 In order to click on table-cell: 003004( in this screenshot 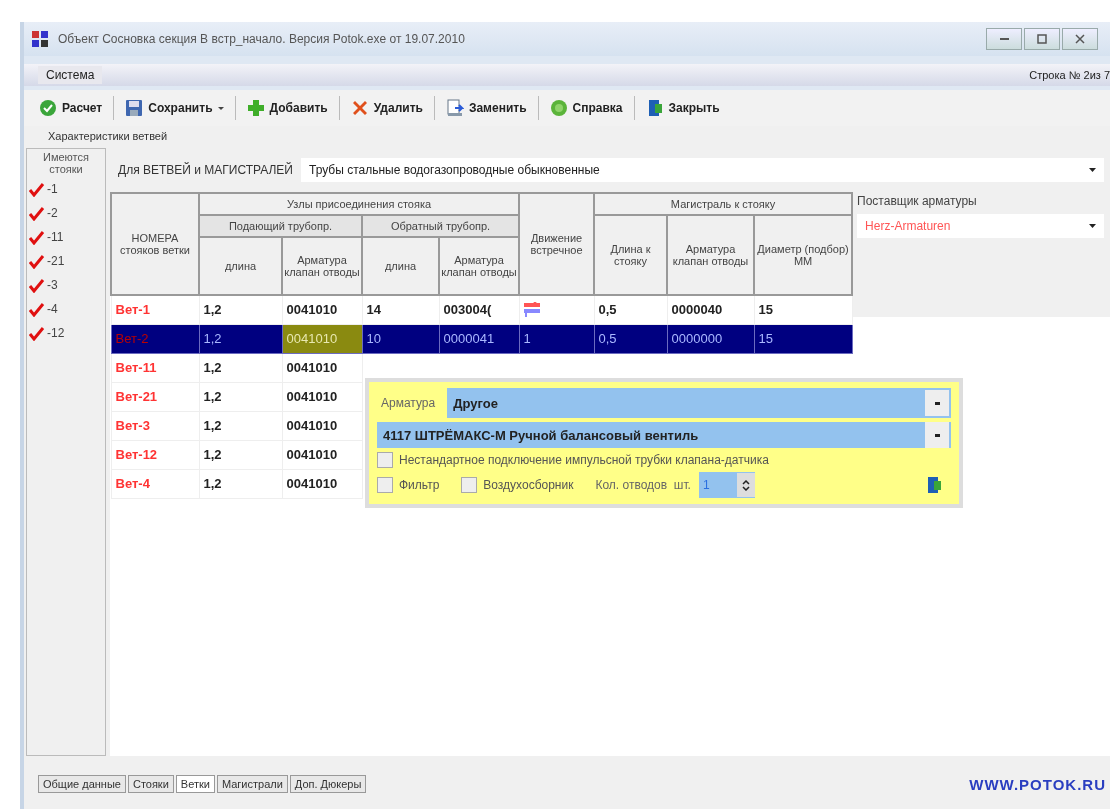, I will do `click(479, 309)`.